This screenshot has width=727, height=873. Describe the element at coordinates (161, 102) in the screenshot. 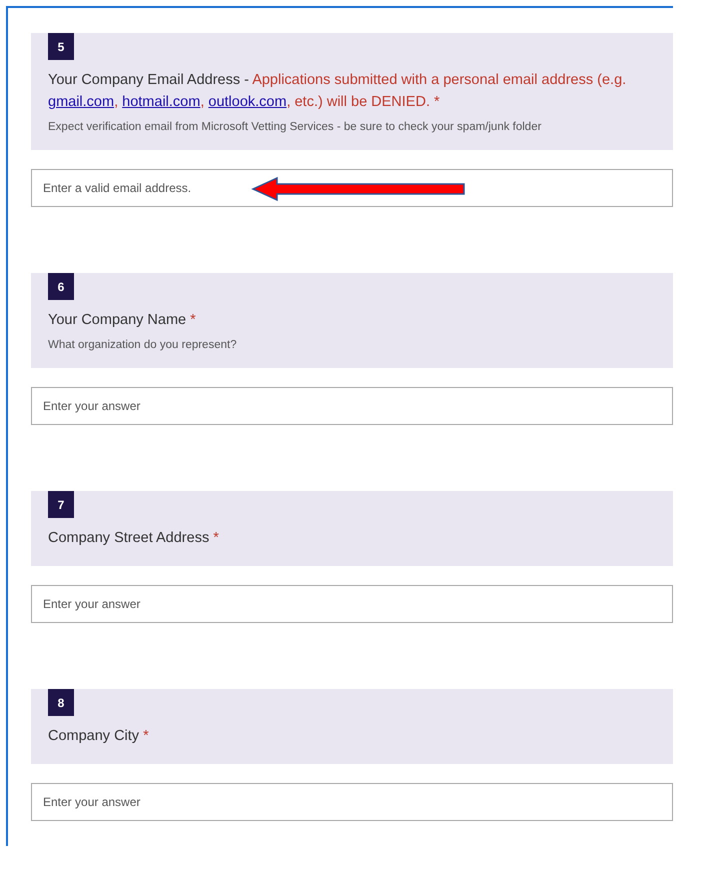

I see `link: hotmail.com` at that location.